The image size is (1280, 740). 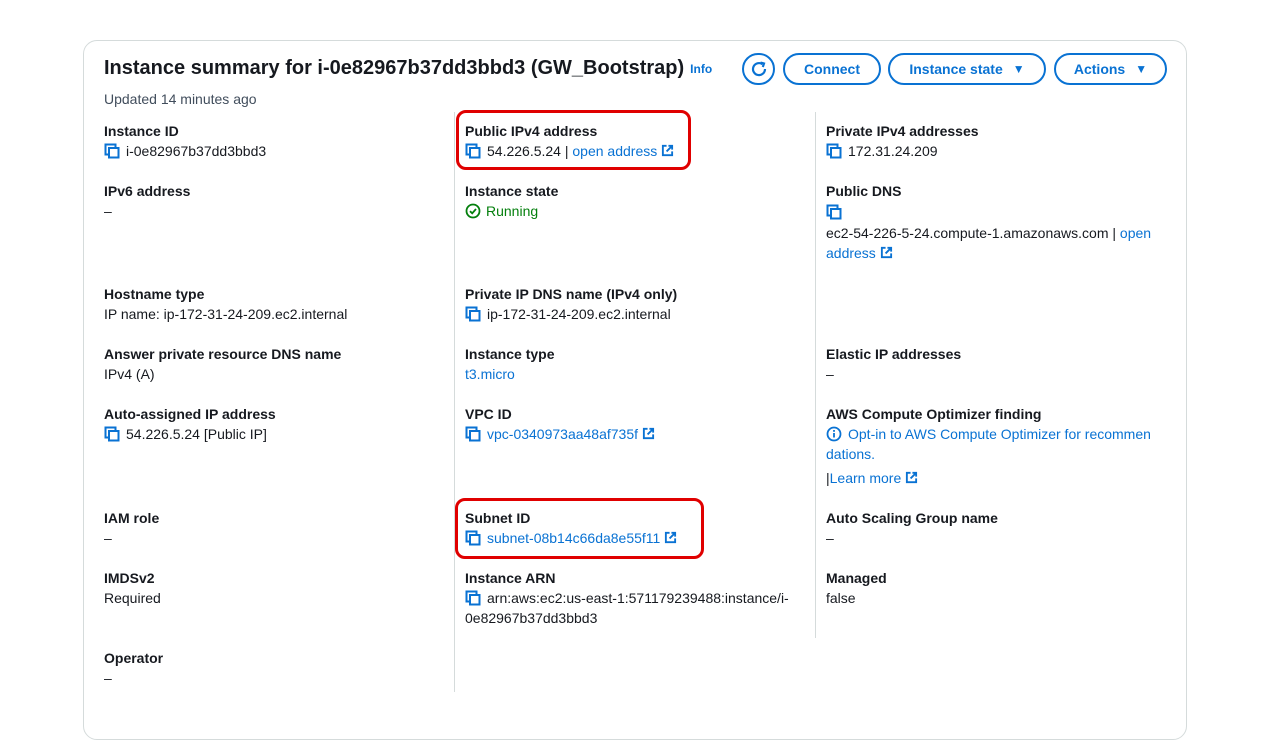 I want to click on info-link: Info, so click(x=701, y=69).